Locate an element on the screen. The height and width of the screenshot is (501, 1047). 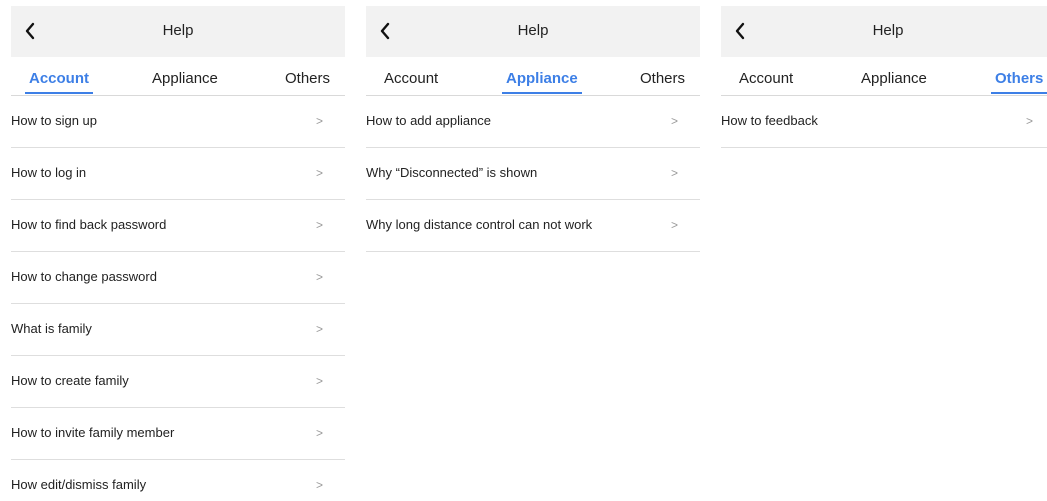
help-topic-list: How to feedback > is located at coordinates (884, 122).